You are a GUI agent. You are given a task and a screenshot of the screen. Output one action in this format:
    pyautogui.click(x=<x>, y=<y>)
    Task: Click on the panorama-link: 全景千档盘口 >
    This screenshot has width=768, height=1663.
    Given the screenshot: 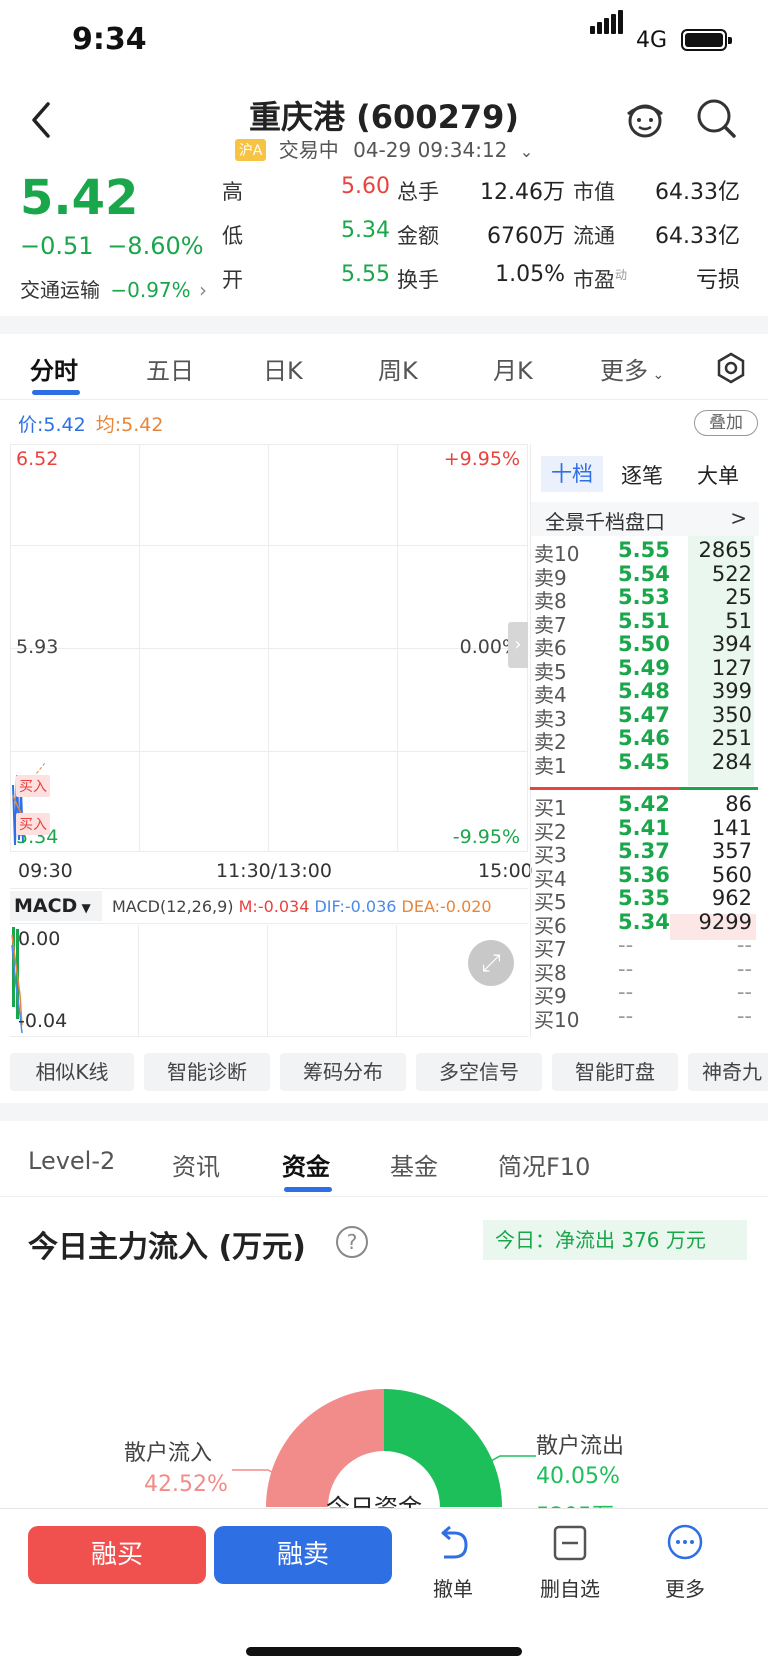 What is the action you would take?
    pyautogui.click(x=645, y=519)
    